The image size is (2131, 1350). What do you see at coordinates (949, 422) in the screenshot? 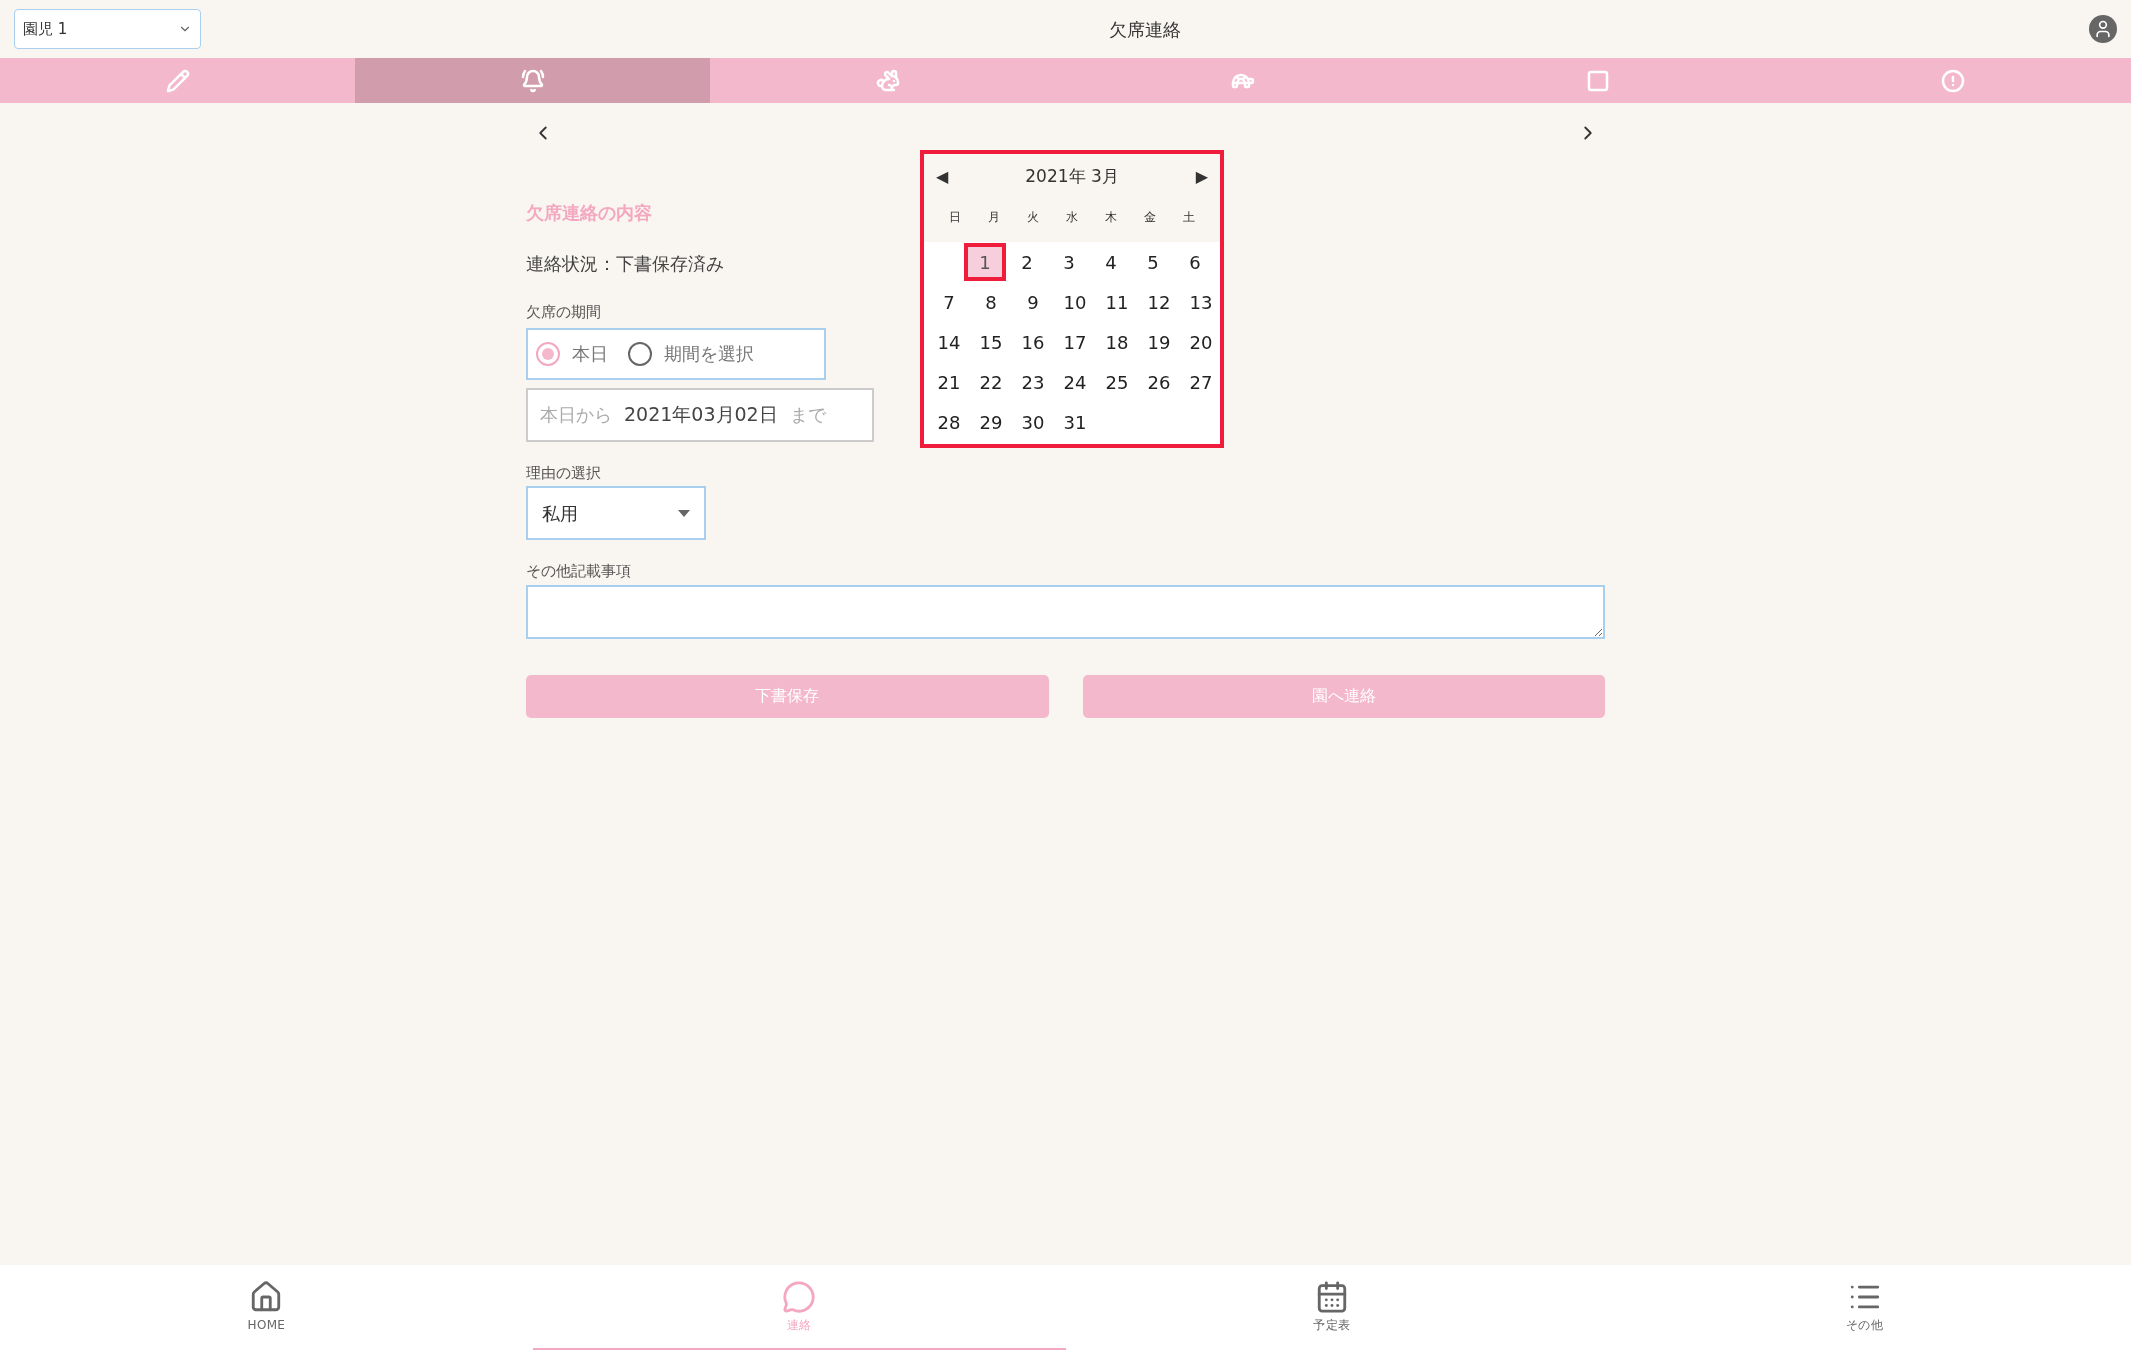
I see `calendar-day: 28` at bounding box center [949, 422].